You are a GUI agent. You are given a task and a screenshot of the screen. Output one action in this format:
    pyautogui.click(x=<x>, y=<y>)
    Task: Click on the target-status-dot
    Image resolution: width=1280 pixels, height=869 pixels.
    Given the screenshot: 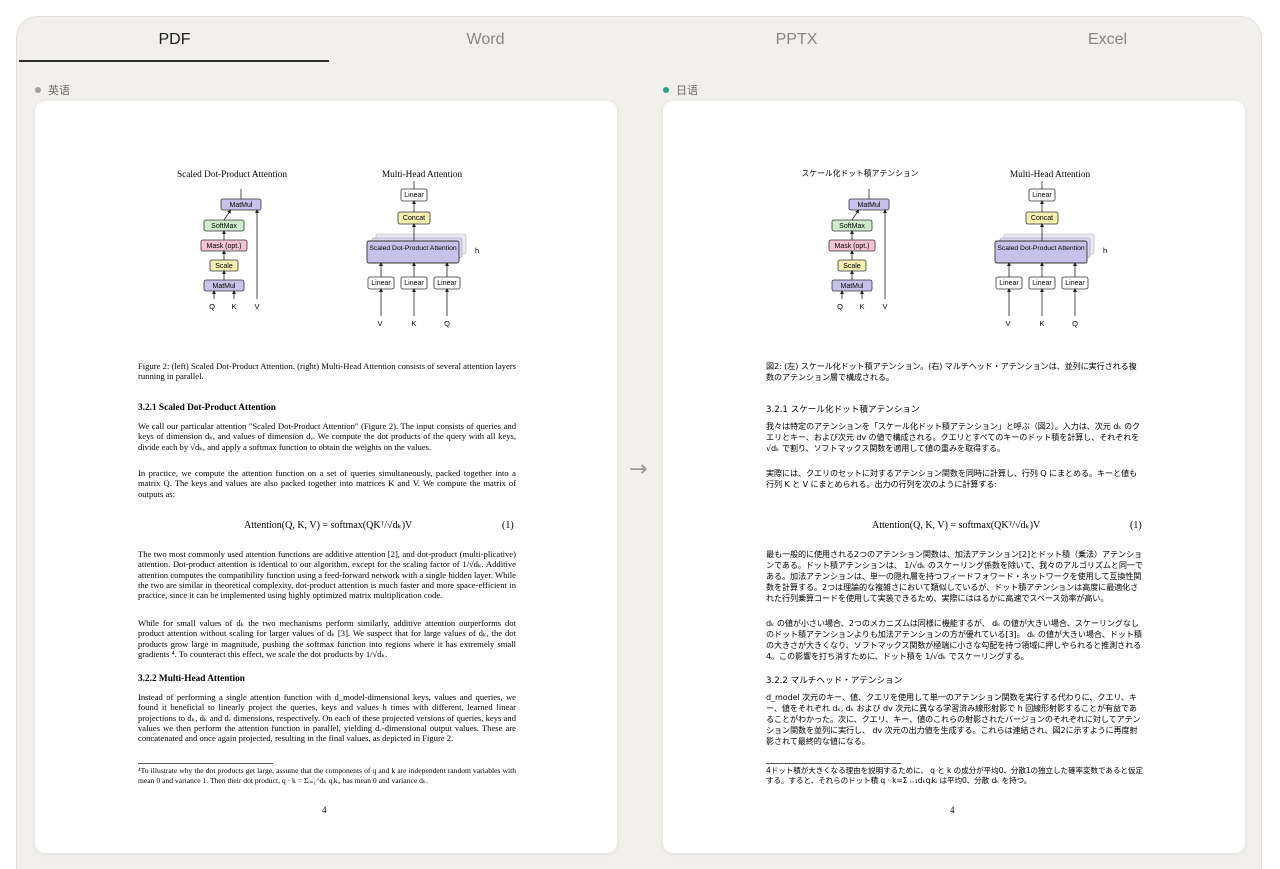 What is the action you would take?
    pyautogui.click(x=666, y=90)
    